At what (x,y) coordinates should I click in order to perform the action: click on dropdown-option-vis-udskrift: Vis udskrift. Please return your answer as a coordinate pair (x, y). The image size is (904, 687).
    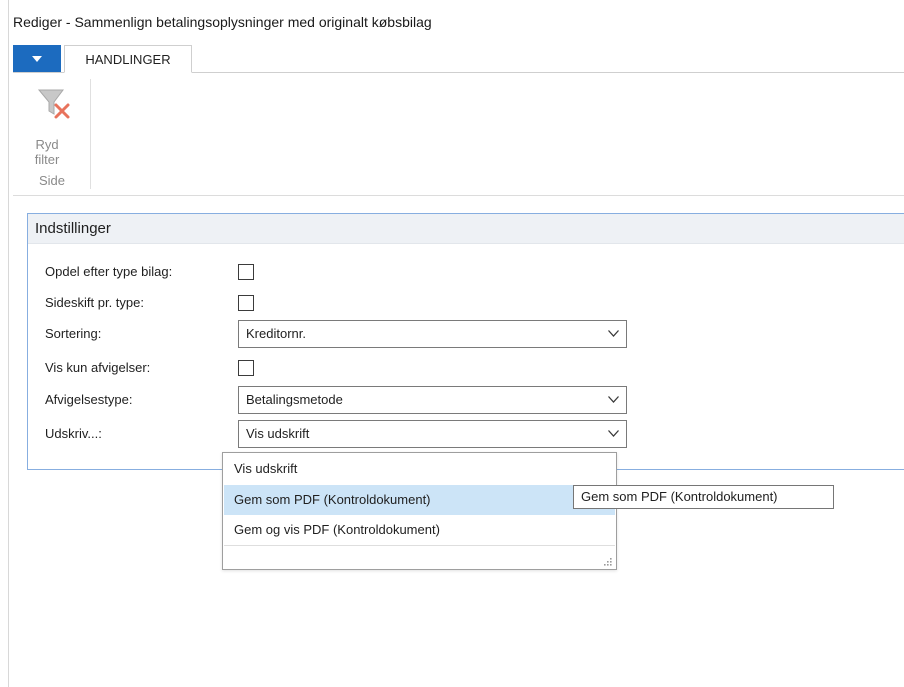
    Looking at the image, I should click on (419, 469).